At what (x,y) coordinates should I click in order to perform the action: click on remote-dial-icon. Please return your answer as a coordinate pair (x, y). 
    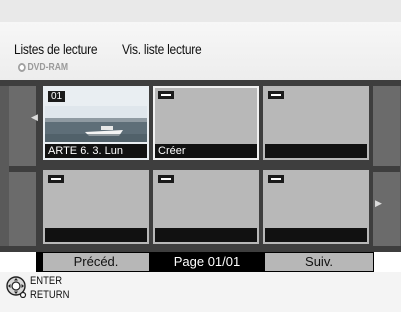
    Looking at the image, I should click on (16, 287).